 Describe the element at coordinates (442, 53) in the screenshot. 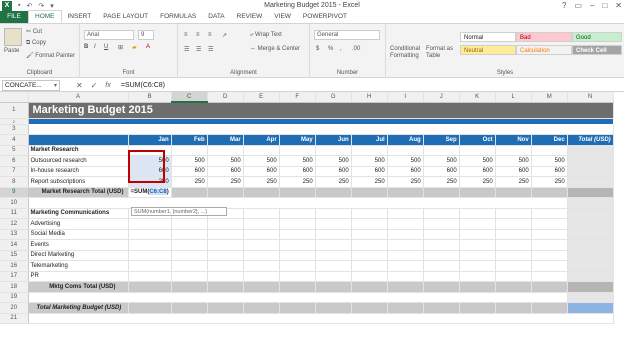

I see `format-as-table-button: Format as Table` at that location.